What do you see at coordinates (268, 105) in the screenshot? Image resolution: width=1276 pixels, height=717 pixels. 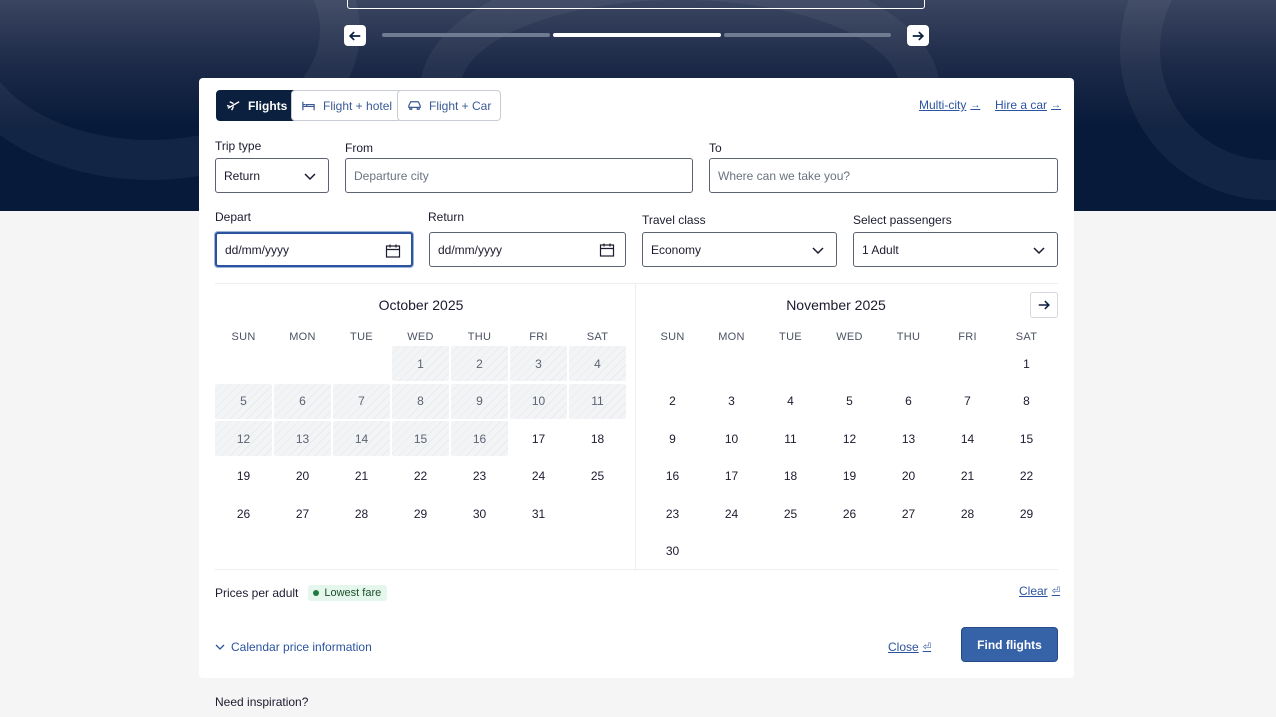 I see `tab-label: Flights` at bounding box center [268, 105].